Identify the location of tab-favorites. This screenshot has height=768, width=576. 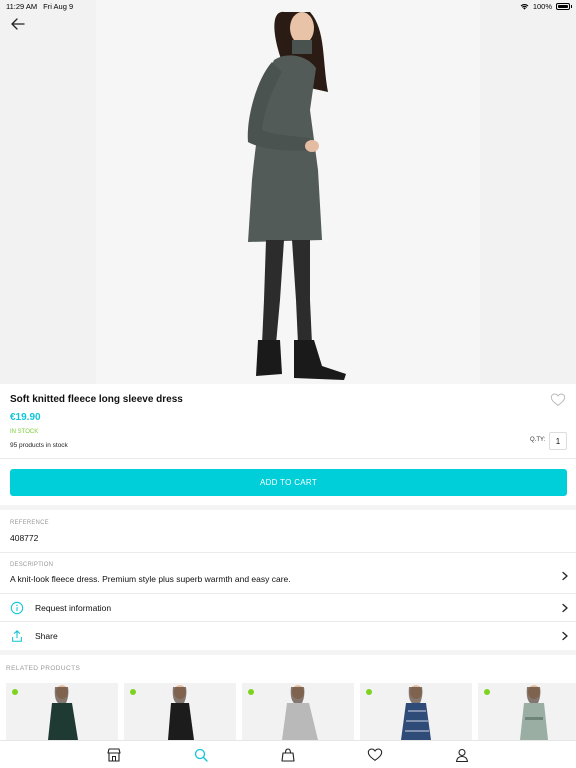
(375, 755).